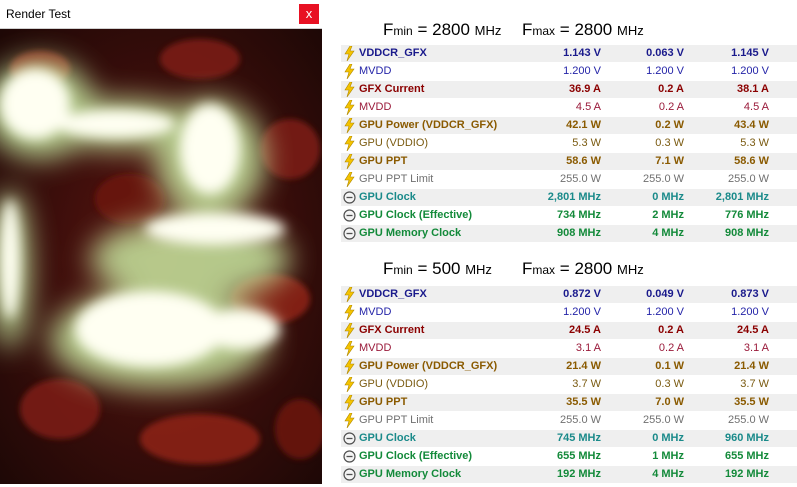 The width and height of the screenshot is (797, 487). What do you see at coordinates (742, 197) in the screenshot?
I see `sensor-value-v3: 2,801 MHz` at bounding box center [742, 197].